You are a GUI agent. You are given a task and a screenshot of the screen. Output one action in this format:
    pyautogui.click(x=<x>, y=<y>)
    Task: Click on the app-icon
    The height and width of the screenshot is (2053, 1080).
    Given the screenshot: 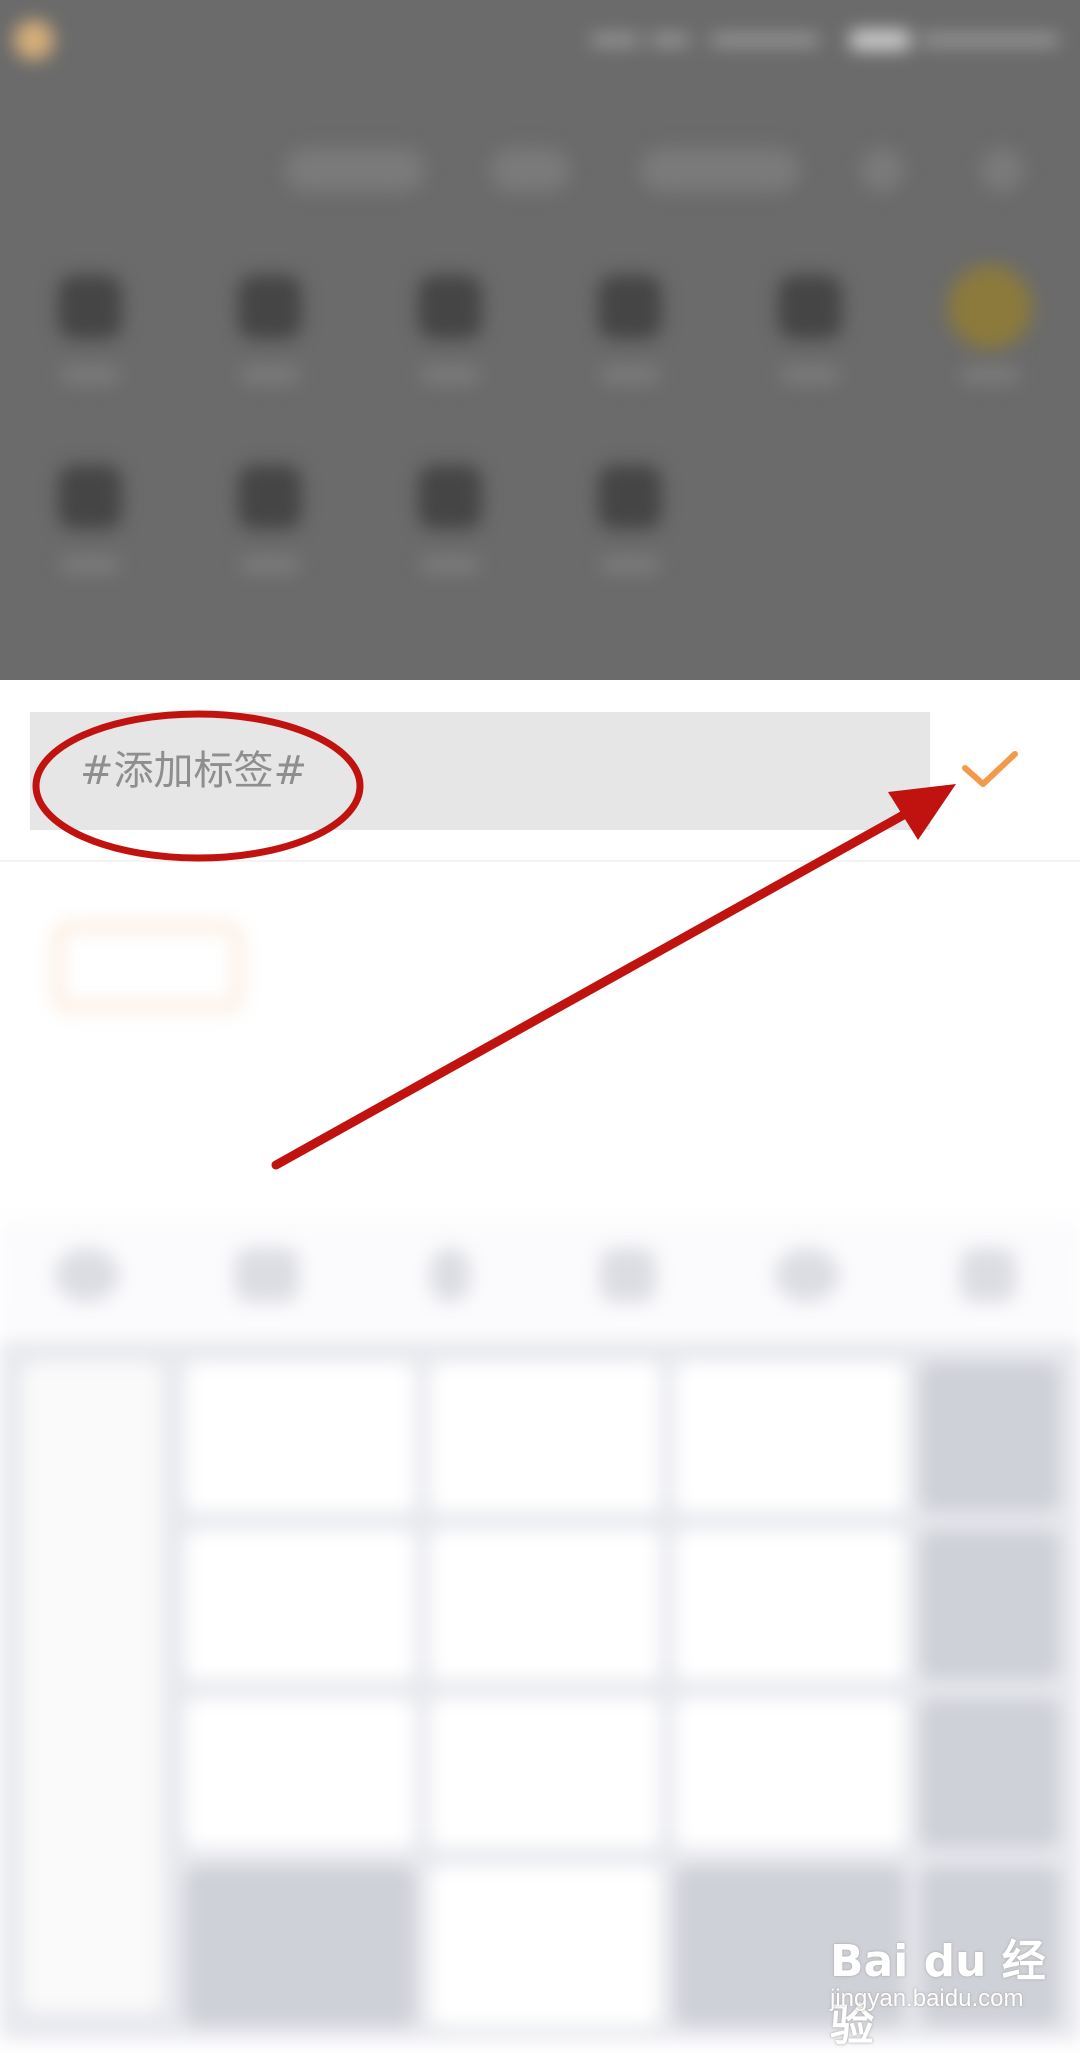 What is the action you would take?
    pyautogui.click(x=34, y=40)
    